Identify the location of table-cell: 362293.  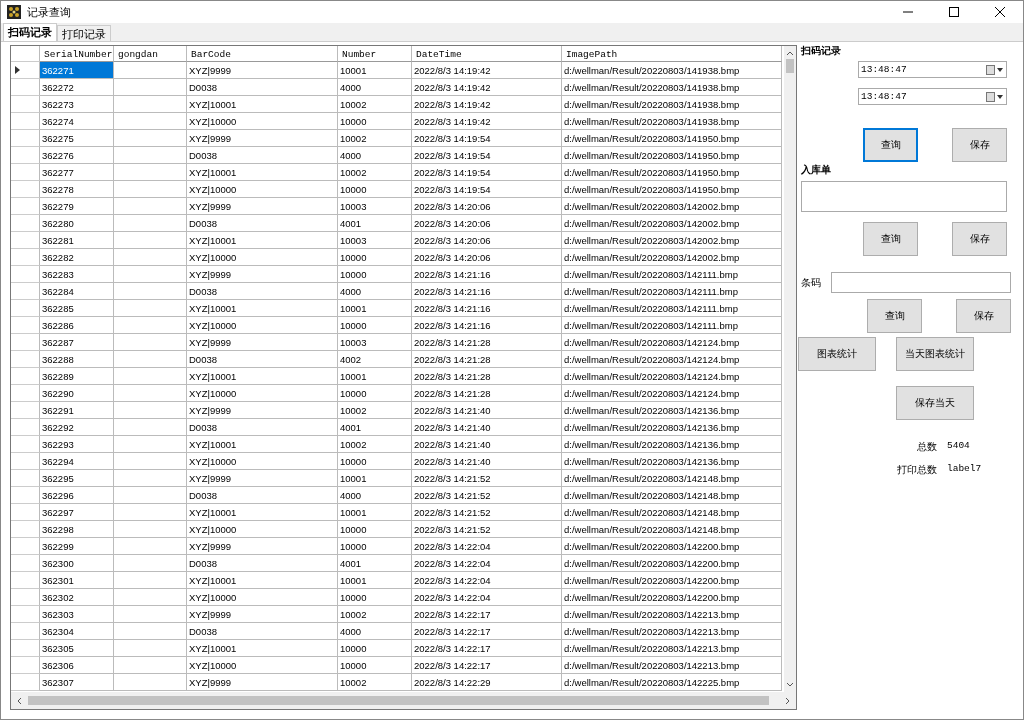
(77, 444).